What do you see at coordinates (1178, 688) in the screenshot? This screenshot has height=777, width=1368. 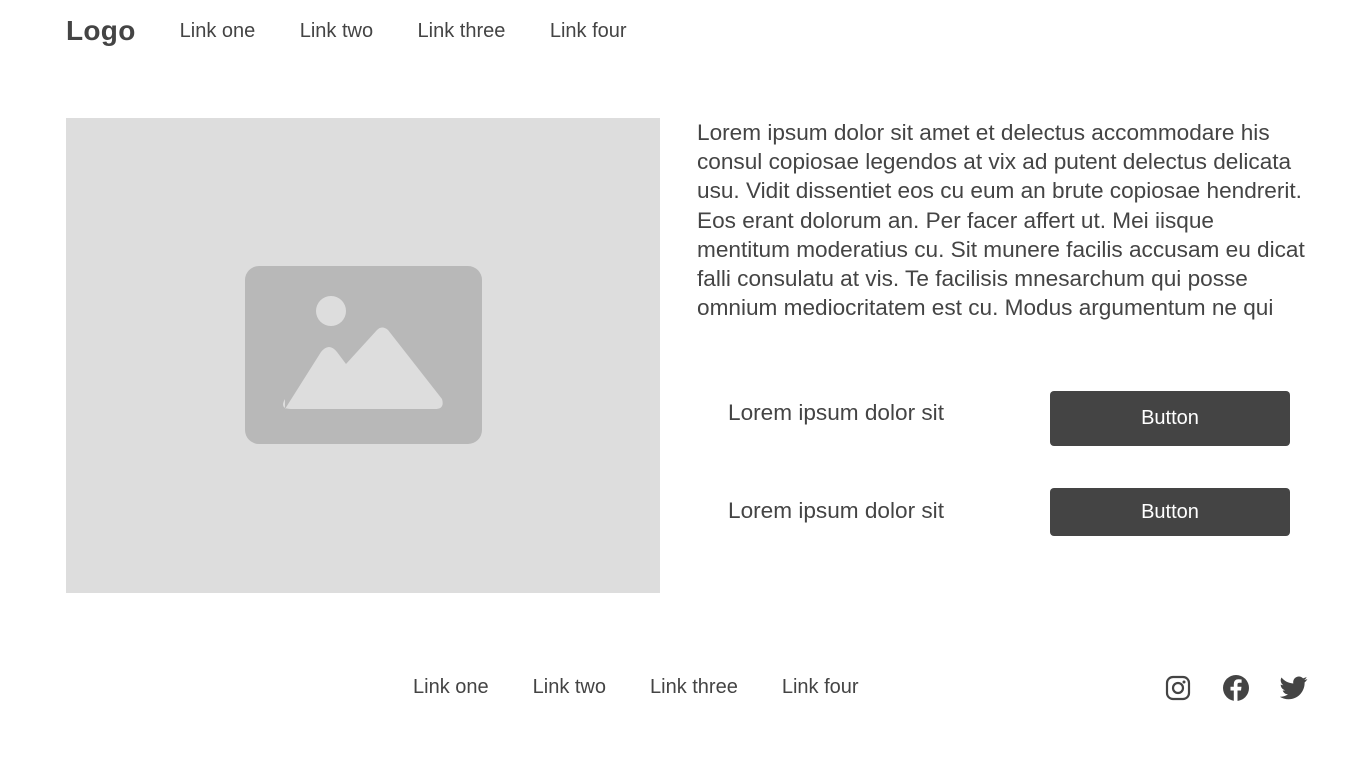 I see `instagram-icon` at bounding box center [1178, 688].